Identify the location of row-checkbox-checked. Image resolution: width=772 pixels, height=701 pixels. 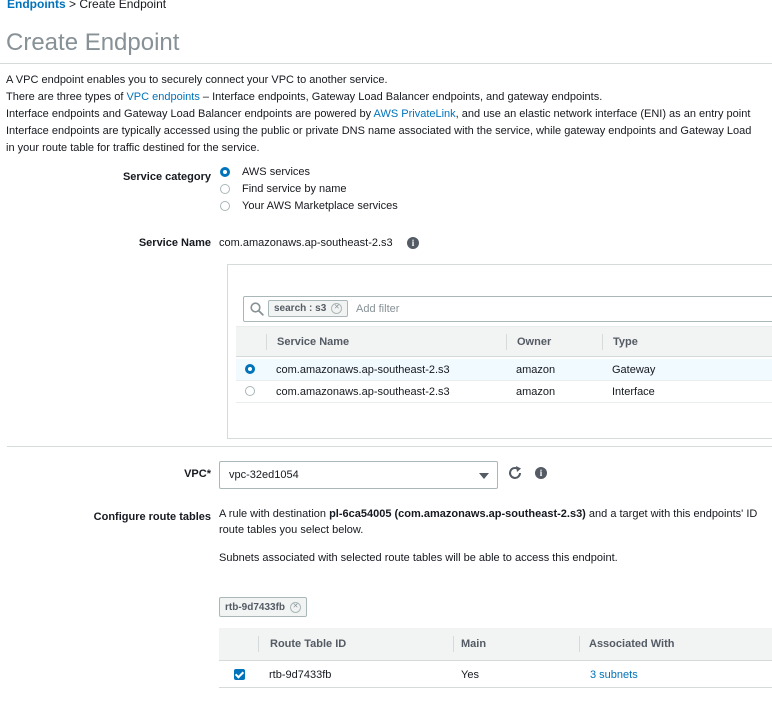
(239, 674).